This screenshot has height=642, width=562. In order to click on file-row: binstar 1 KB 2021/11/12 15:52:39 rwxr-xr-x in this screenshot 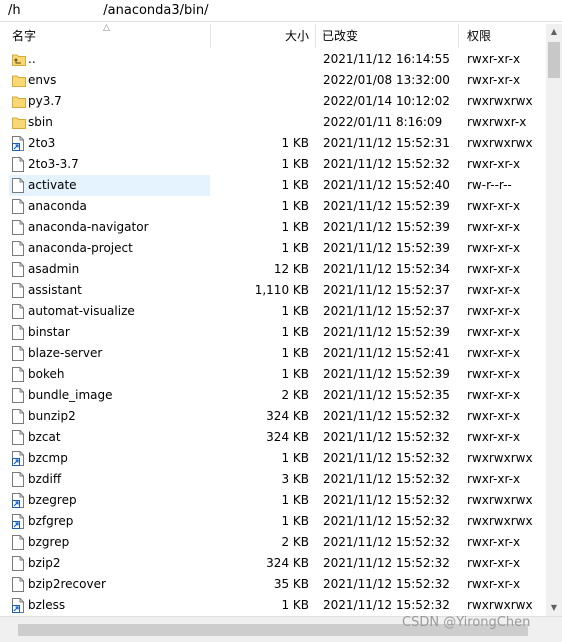, I will do `click(273, 332)`.